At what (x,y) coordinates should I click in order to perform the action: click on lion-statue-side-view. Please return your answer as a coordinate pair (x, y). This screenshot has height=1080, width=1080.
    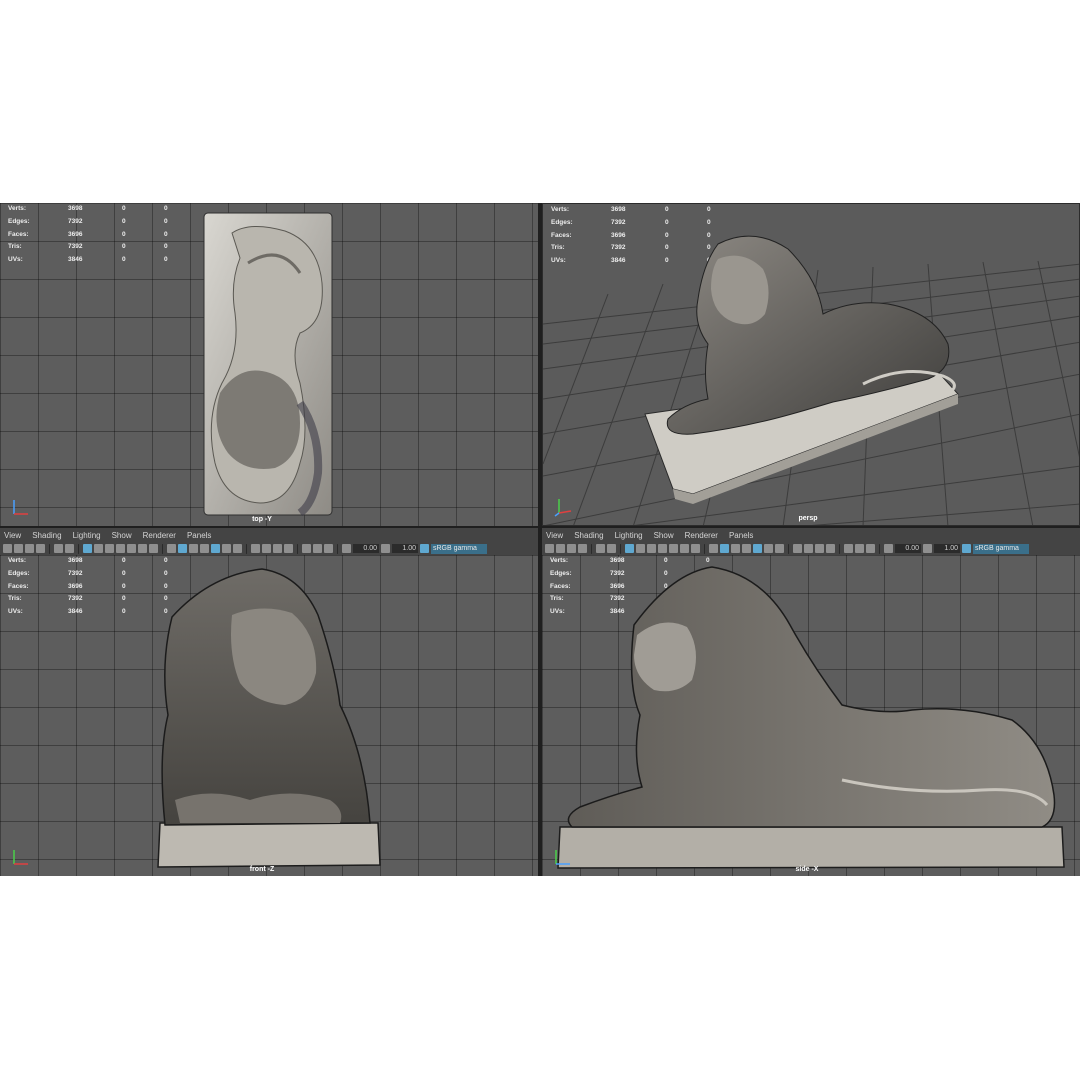
    Looking at the image, I should click on (811, 715).